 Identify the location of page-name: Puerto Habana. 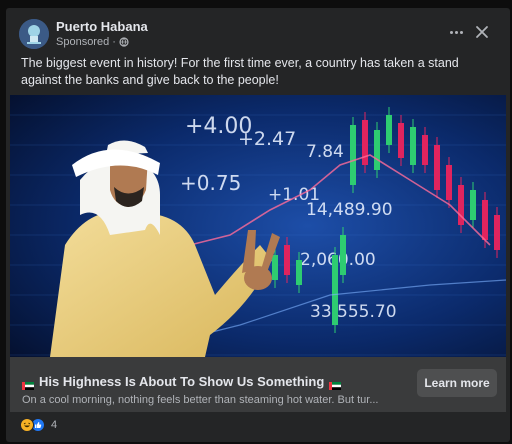
(102, 26).